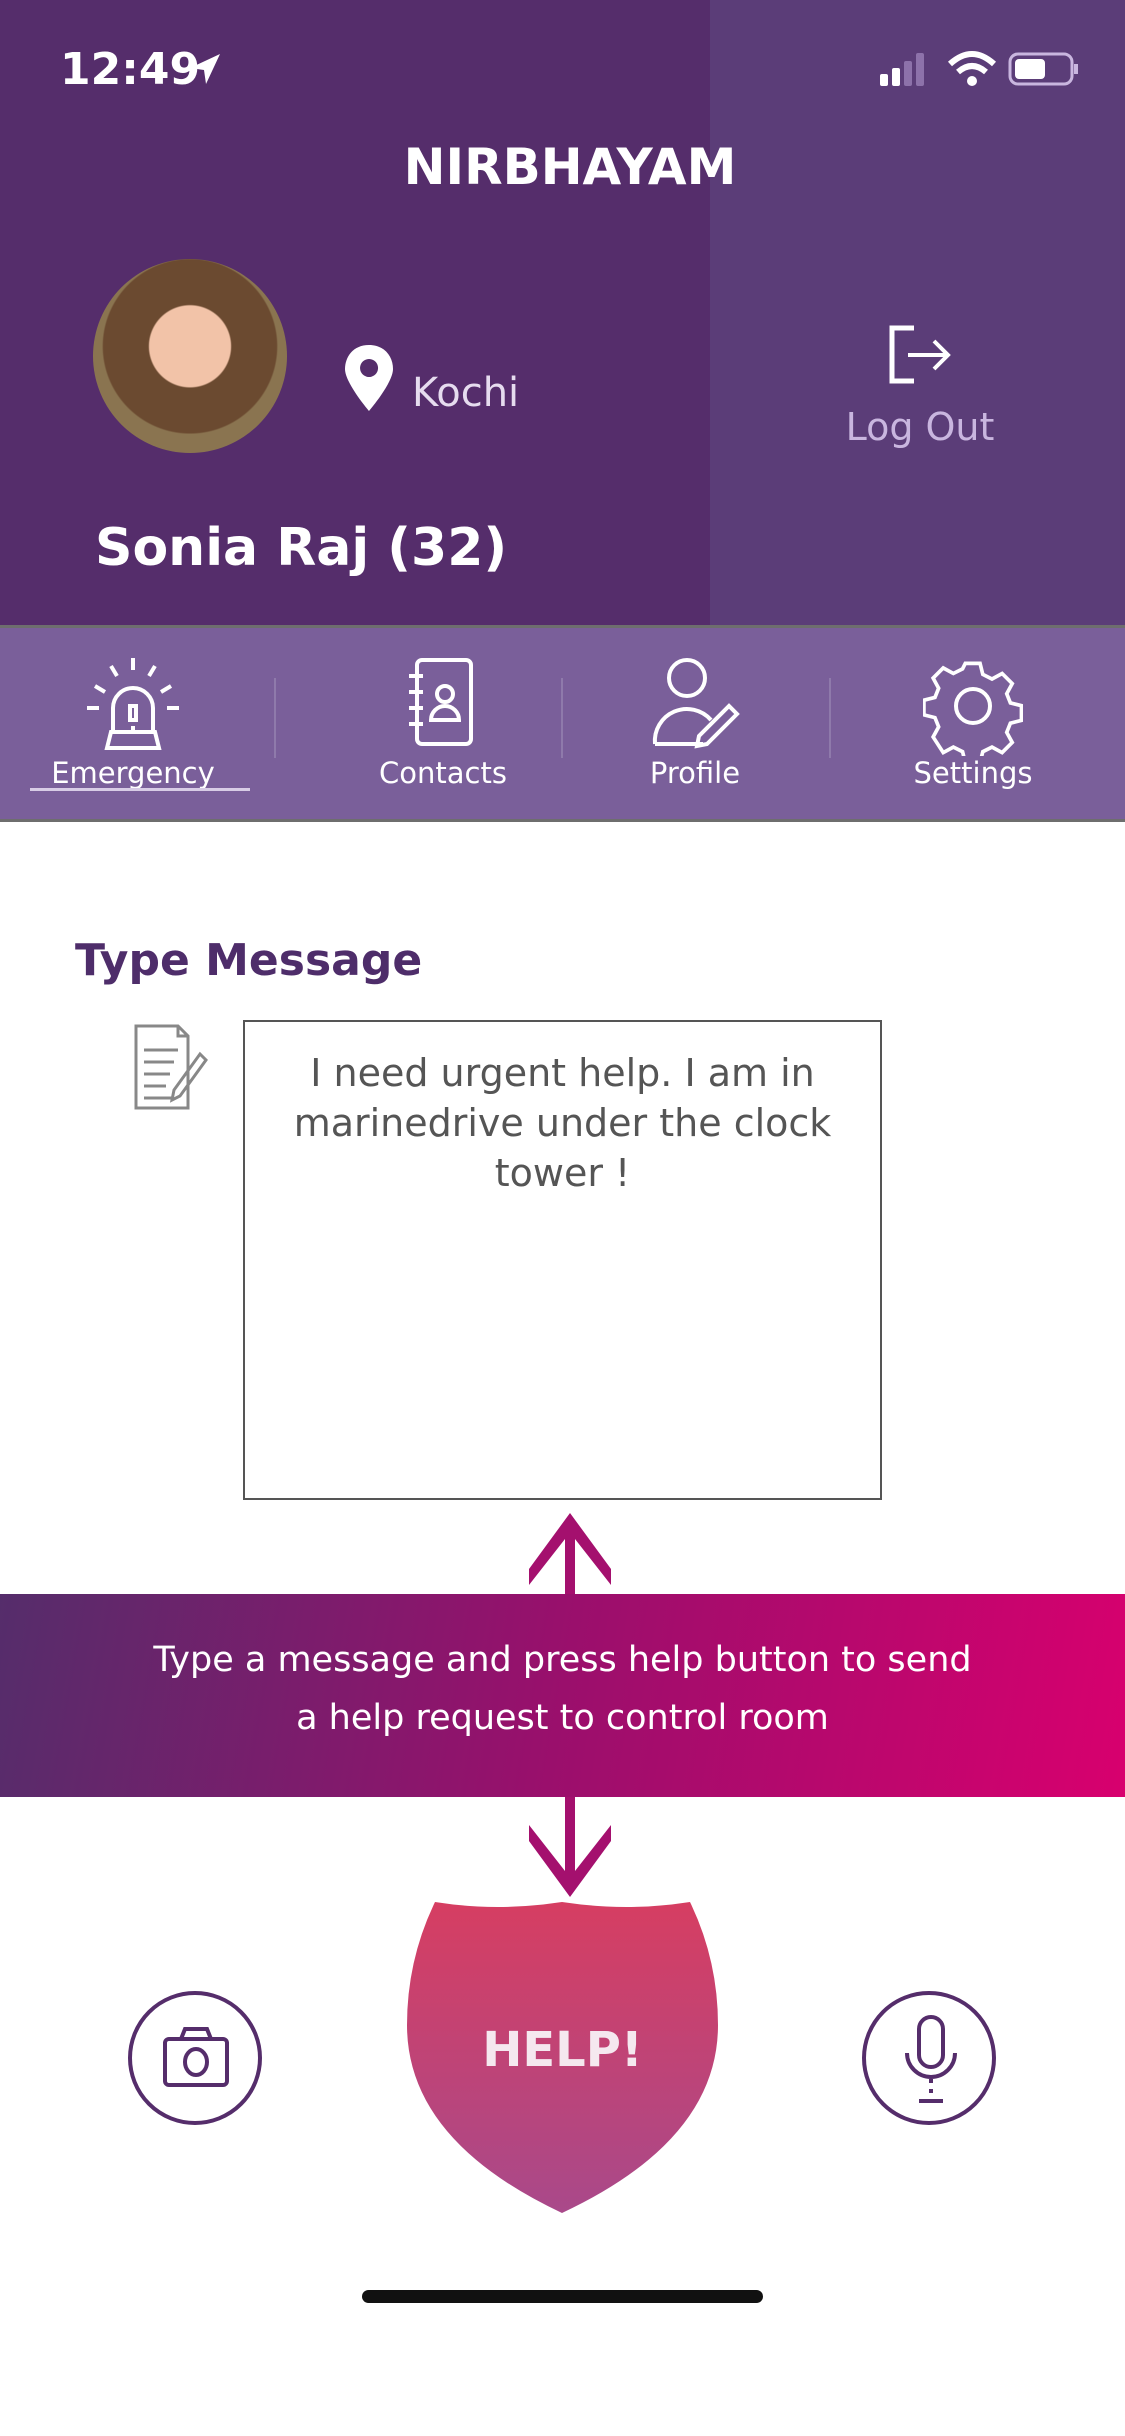 The width and height of the screenshot is (1125, 2436). What do you see at coordinates (917, 312) in the screenshot?
I see `logout-button` at bounding box center [917, 312].